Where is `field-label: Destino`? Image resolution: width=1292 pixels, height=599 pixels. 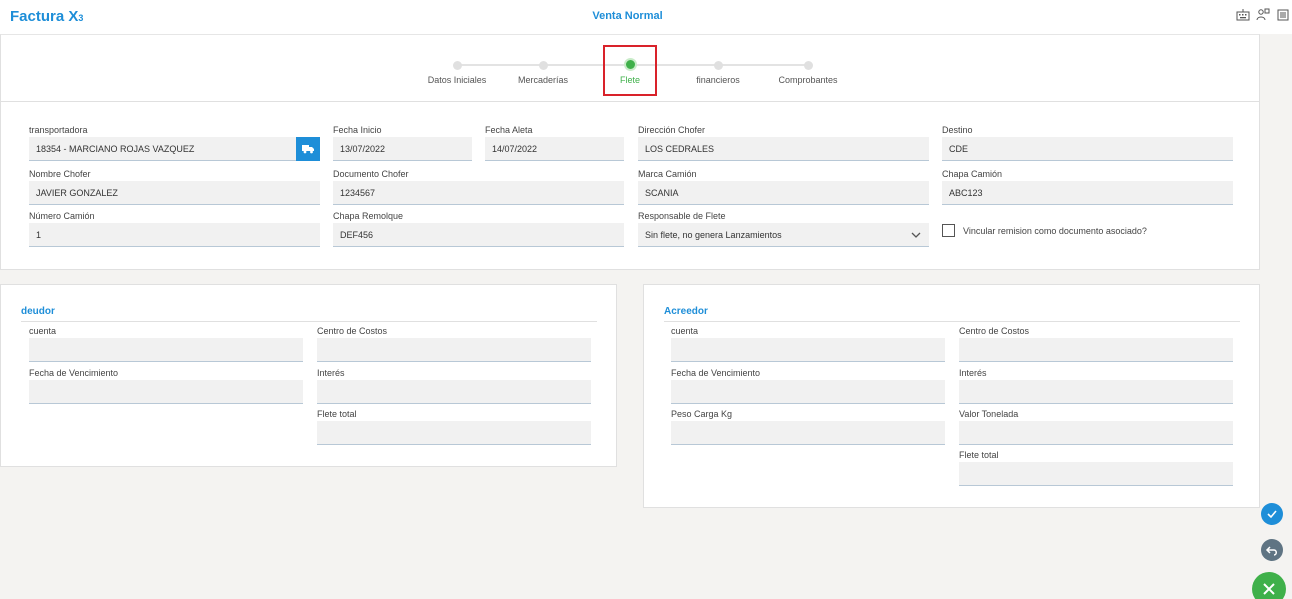
field-label: Destino is located at coordinates (957, 130).